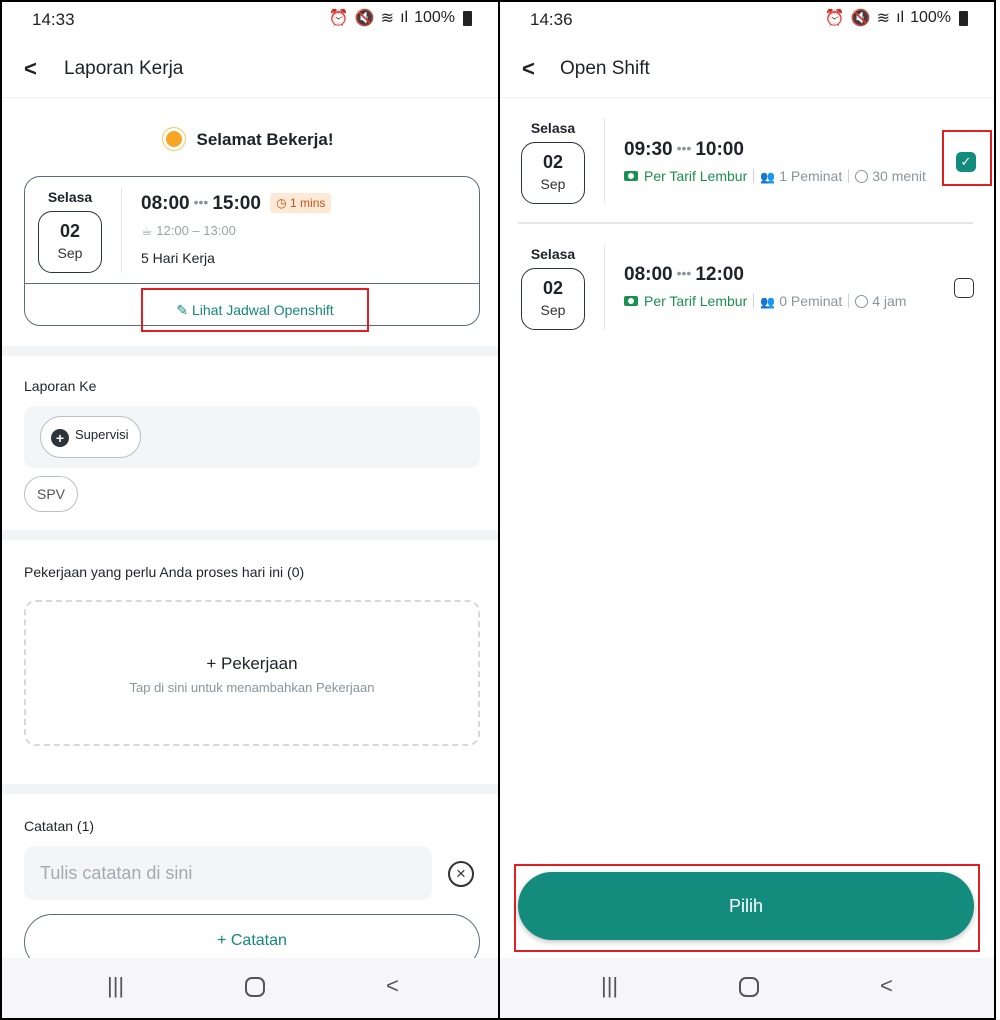  I want to click on coffee-icon: ☕, so click(147, 230).